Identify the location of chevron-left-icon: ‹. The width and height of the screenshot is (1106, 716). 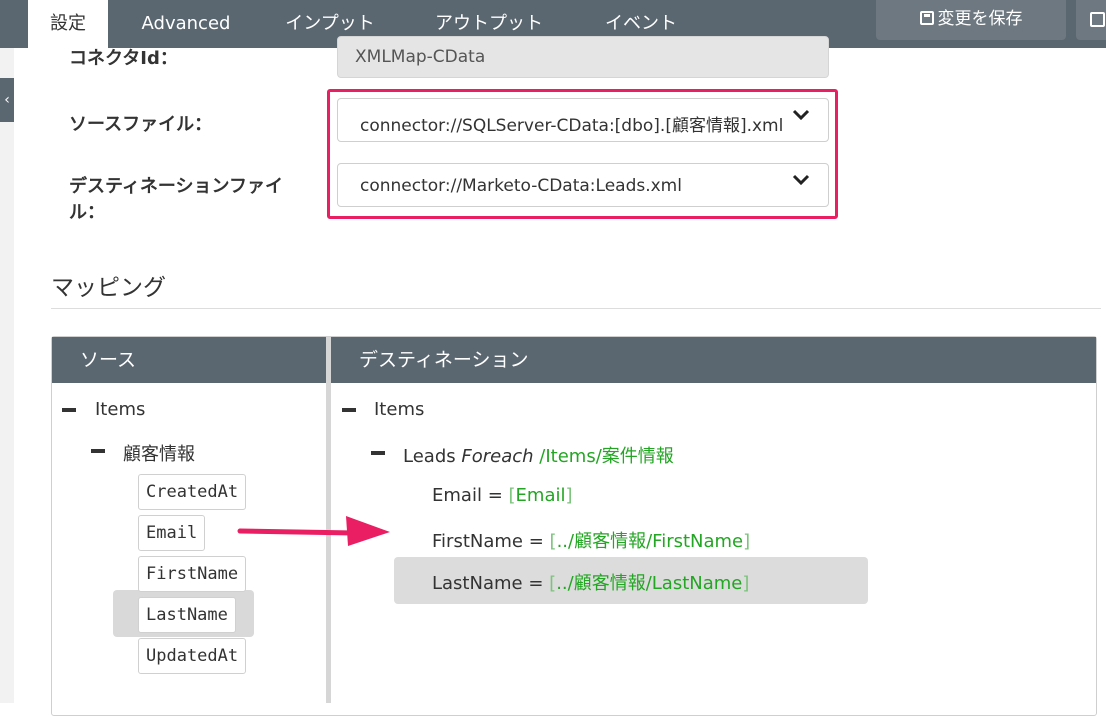
(7, 100).